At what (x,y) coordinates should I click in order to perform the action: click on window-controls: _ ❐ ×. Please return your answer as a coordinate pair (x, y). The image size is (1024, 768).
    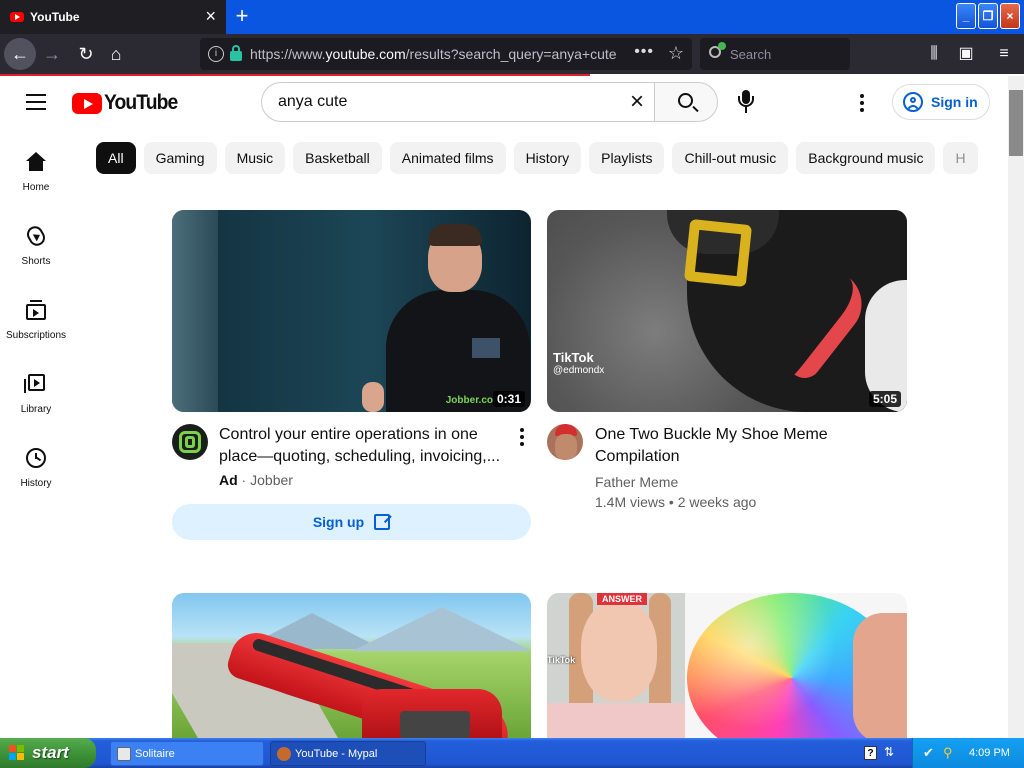
    Looking at the image, I should click on (988, 16).